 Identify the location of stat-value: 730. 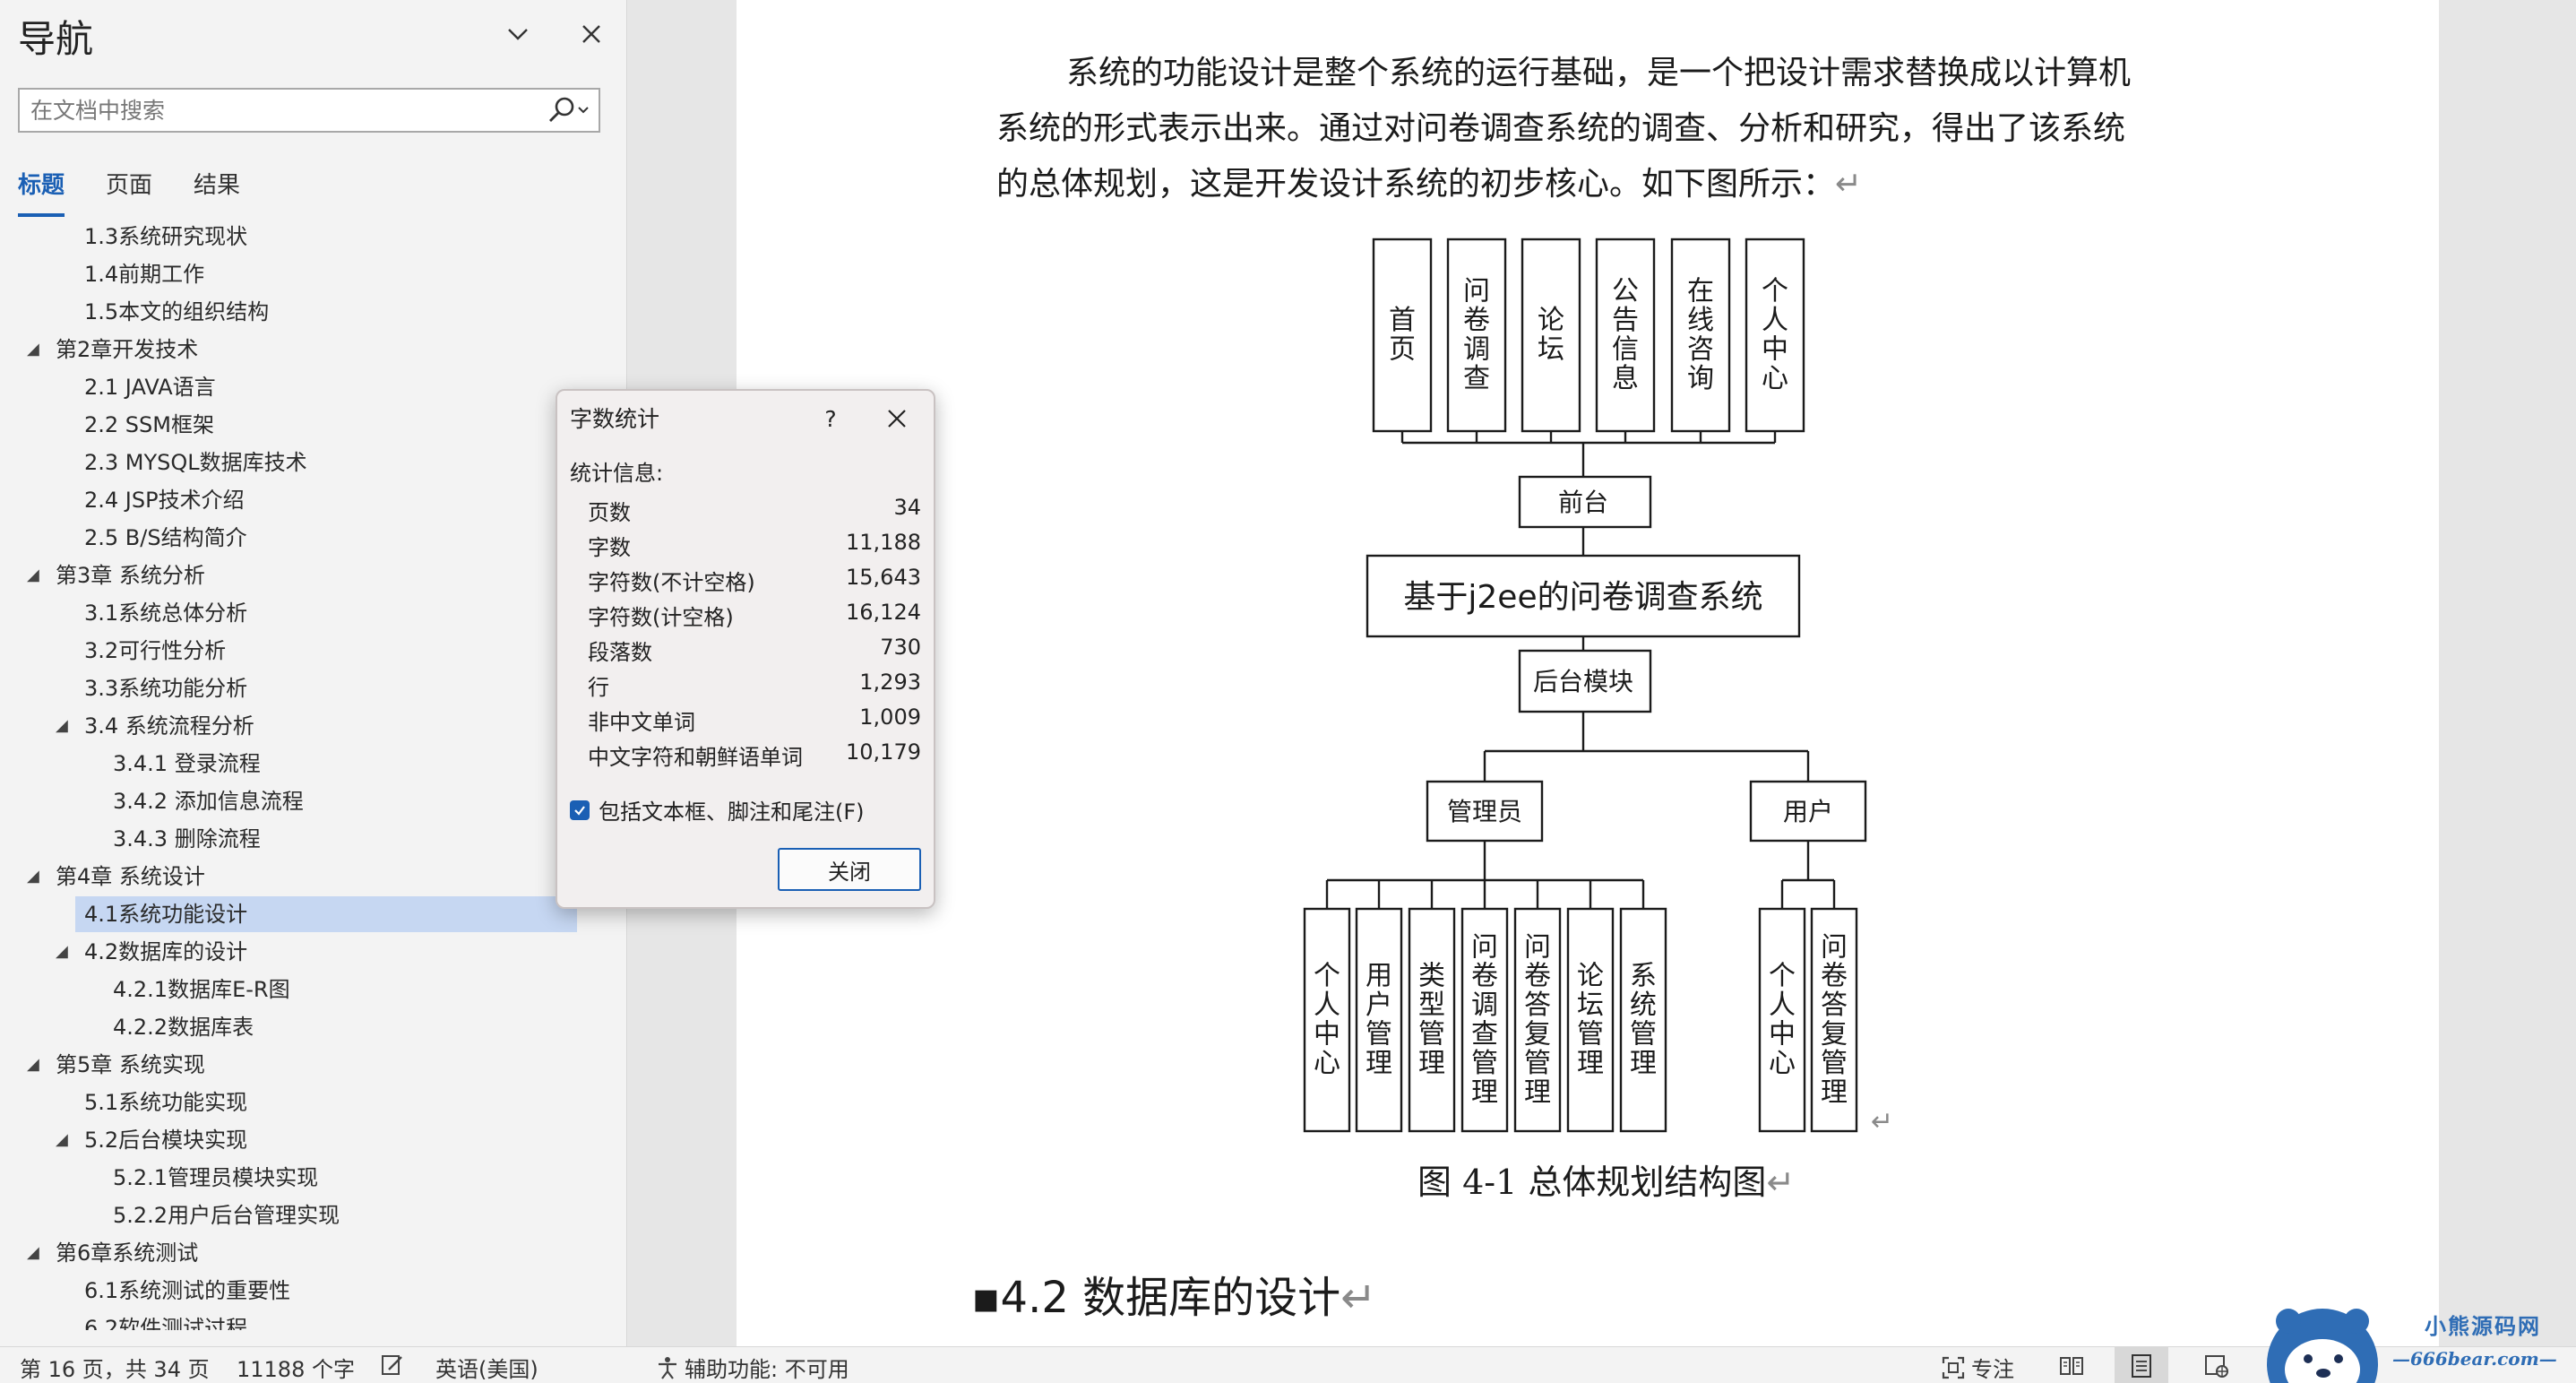
(900, 647).